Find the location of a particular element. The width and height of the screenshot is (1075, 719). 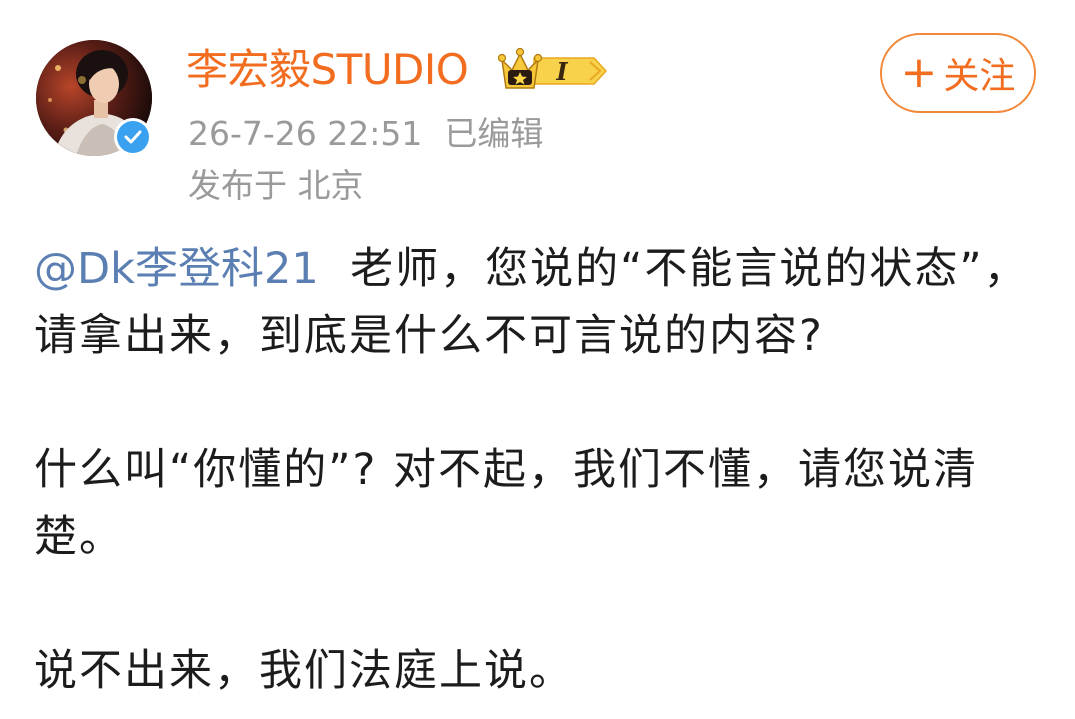

edited-label: 已编辑 is located at coordinates (493, 133).